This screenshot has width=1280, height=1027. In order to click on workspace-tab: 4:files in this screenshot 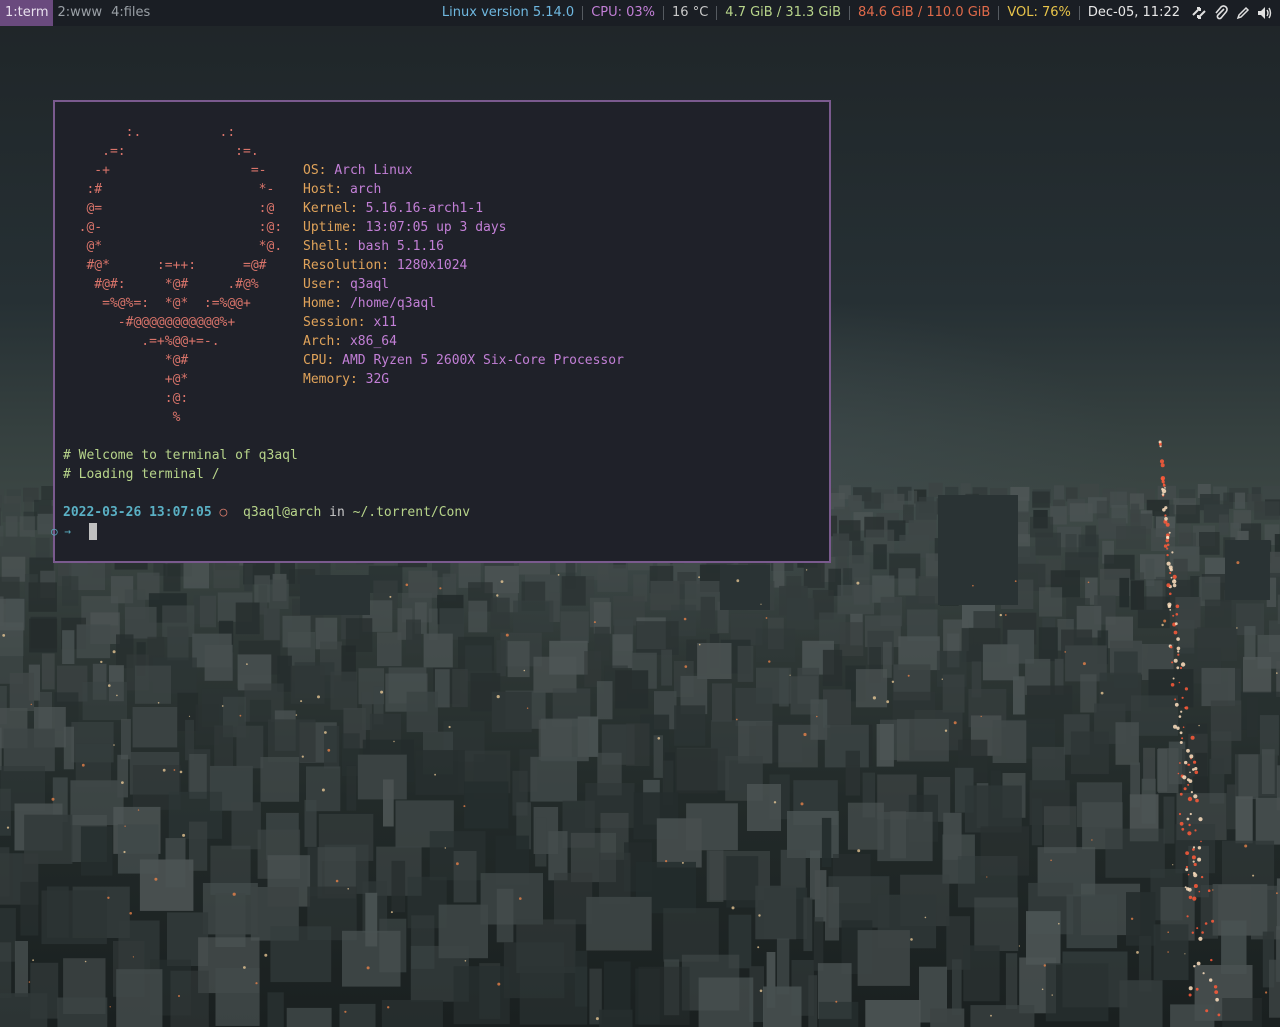, I will do `click(130, 13)`.